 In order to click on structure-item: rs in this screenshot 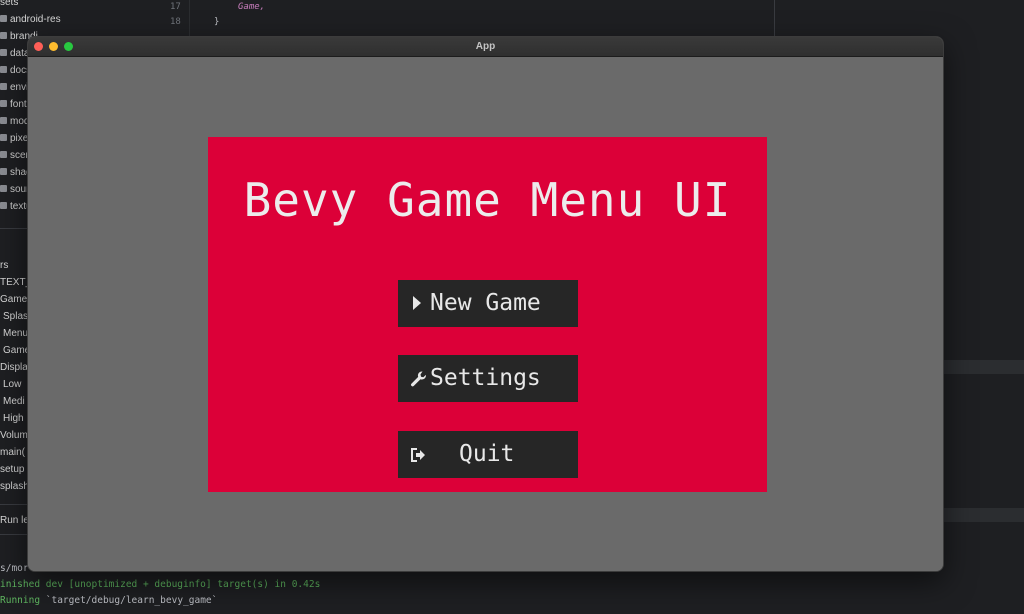, I will do `click(4, 265)`.